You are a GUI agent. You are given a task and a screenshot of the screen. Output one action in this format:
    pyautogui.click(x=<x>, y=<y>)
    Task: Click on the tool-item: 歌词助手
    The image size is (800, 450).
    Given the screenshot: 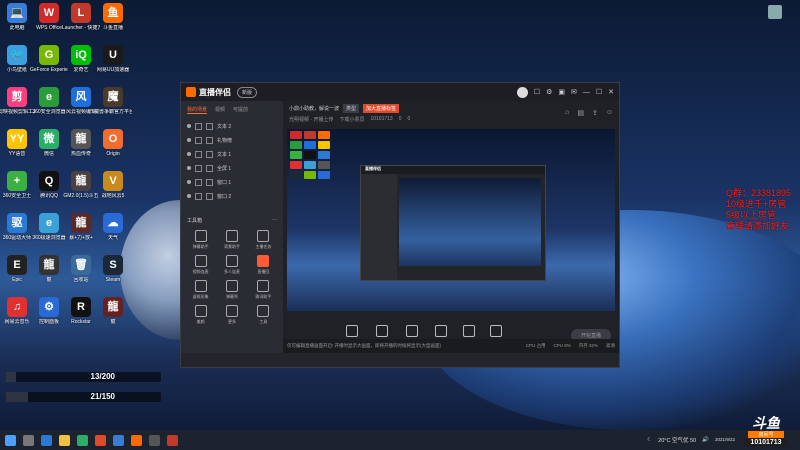 What is the action you would take?
    pyautogui.click(x=263, y=290)
    